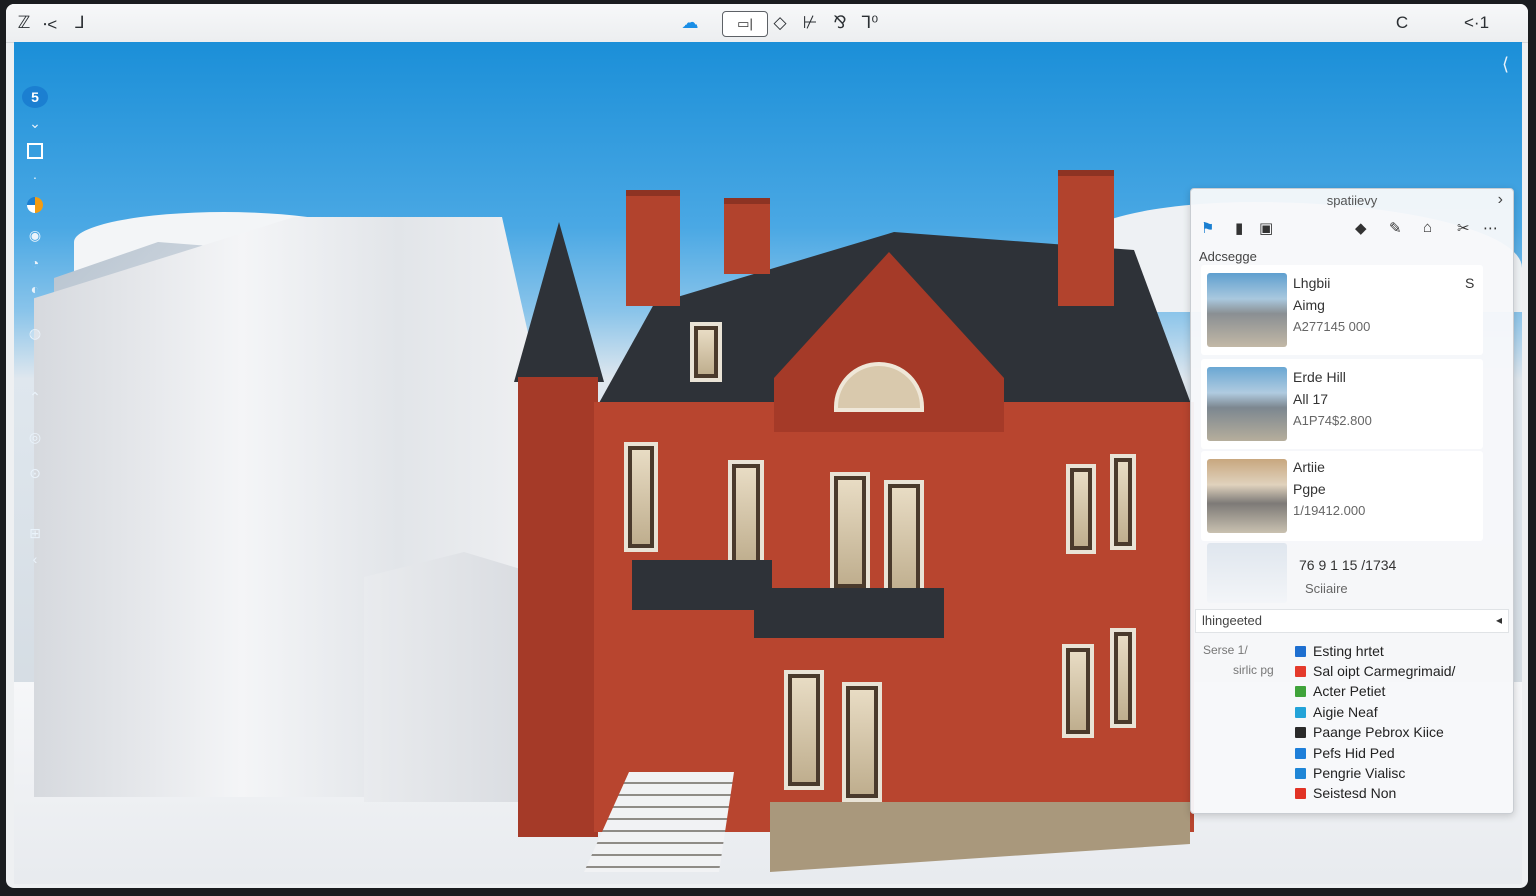  I want to click on layers-header: lhingeeted ◂, so click(1352, 621).